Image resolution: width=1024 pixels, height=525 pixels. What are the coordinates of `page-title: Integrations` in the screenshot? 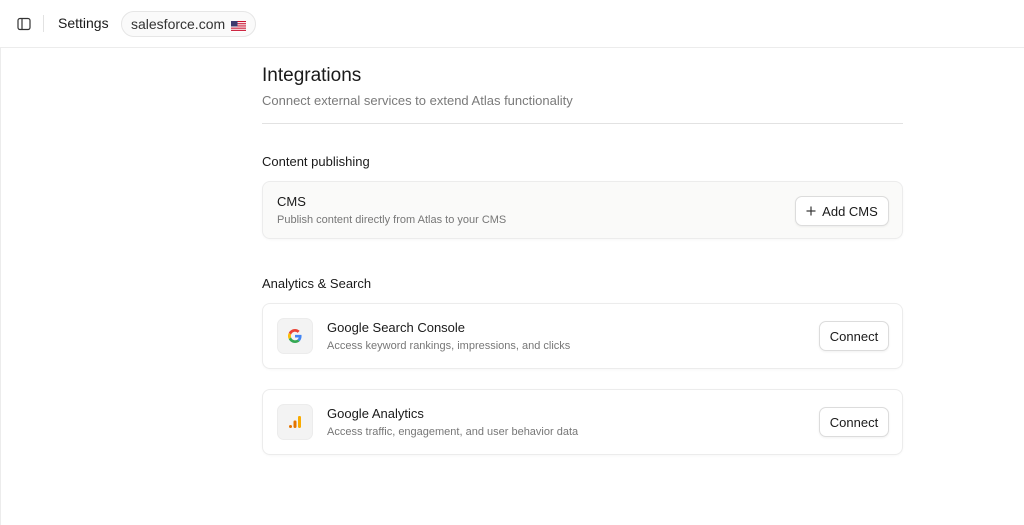 It's located at (312, 75).